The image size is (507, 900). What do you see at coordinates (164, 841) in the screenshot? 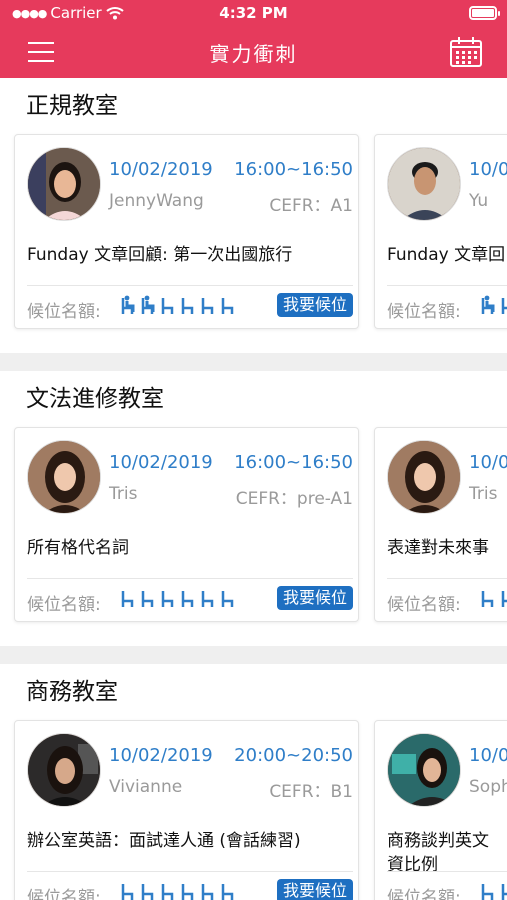
I see `class-topic: 辦公室英語：面試達人通 (會話練習)` at bounding box center [164, 841].